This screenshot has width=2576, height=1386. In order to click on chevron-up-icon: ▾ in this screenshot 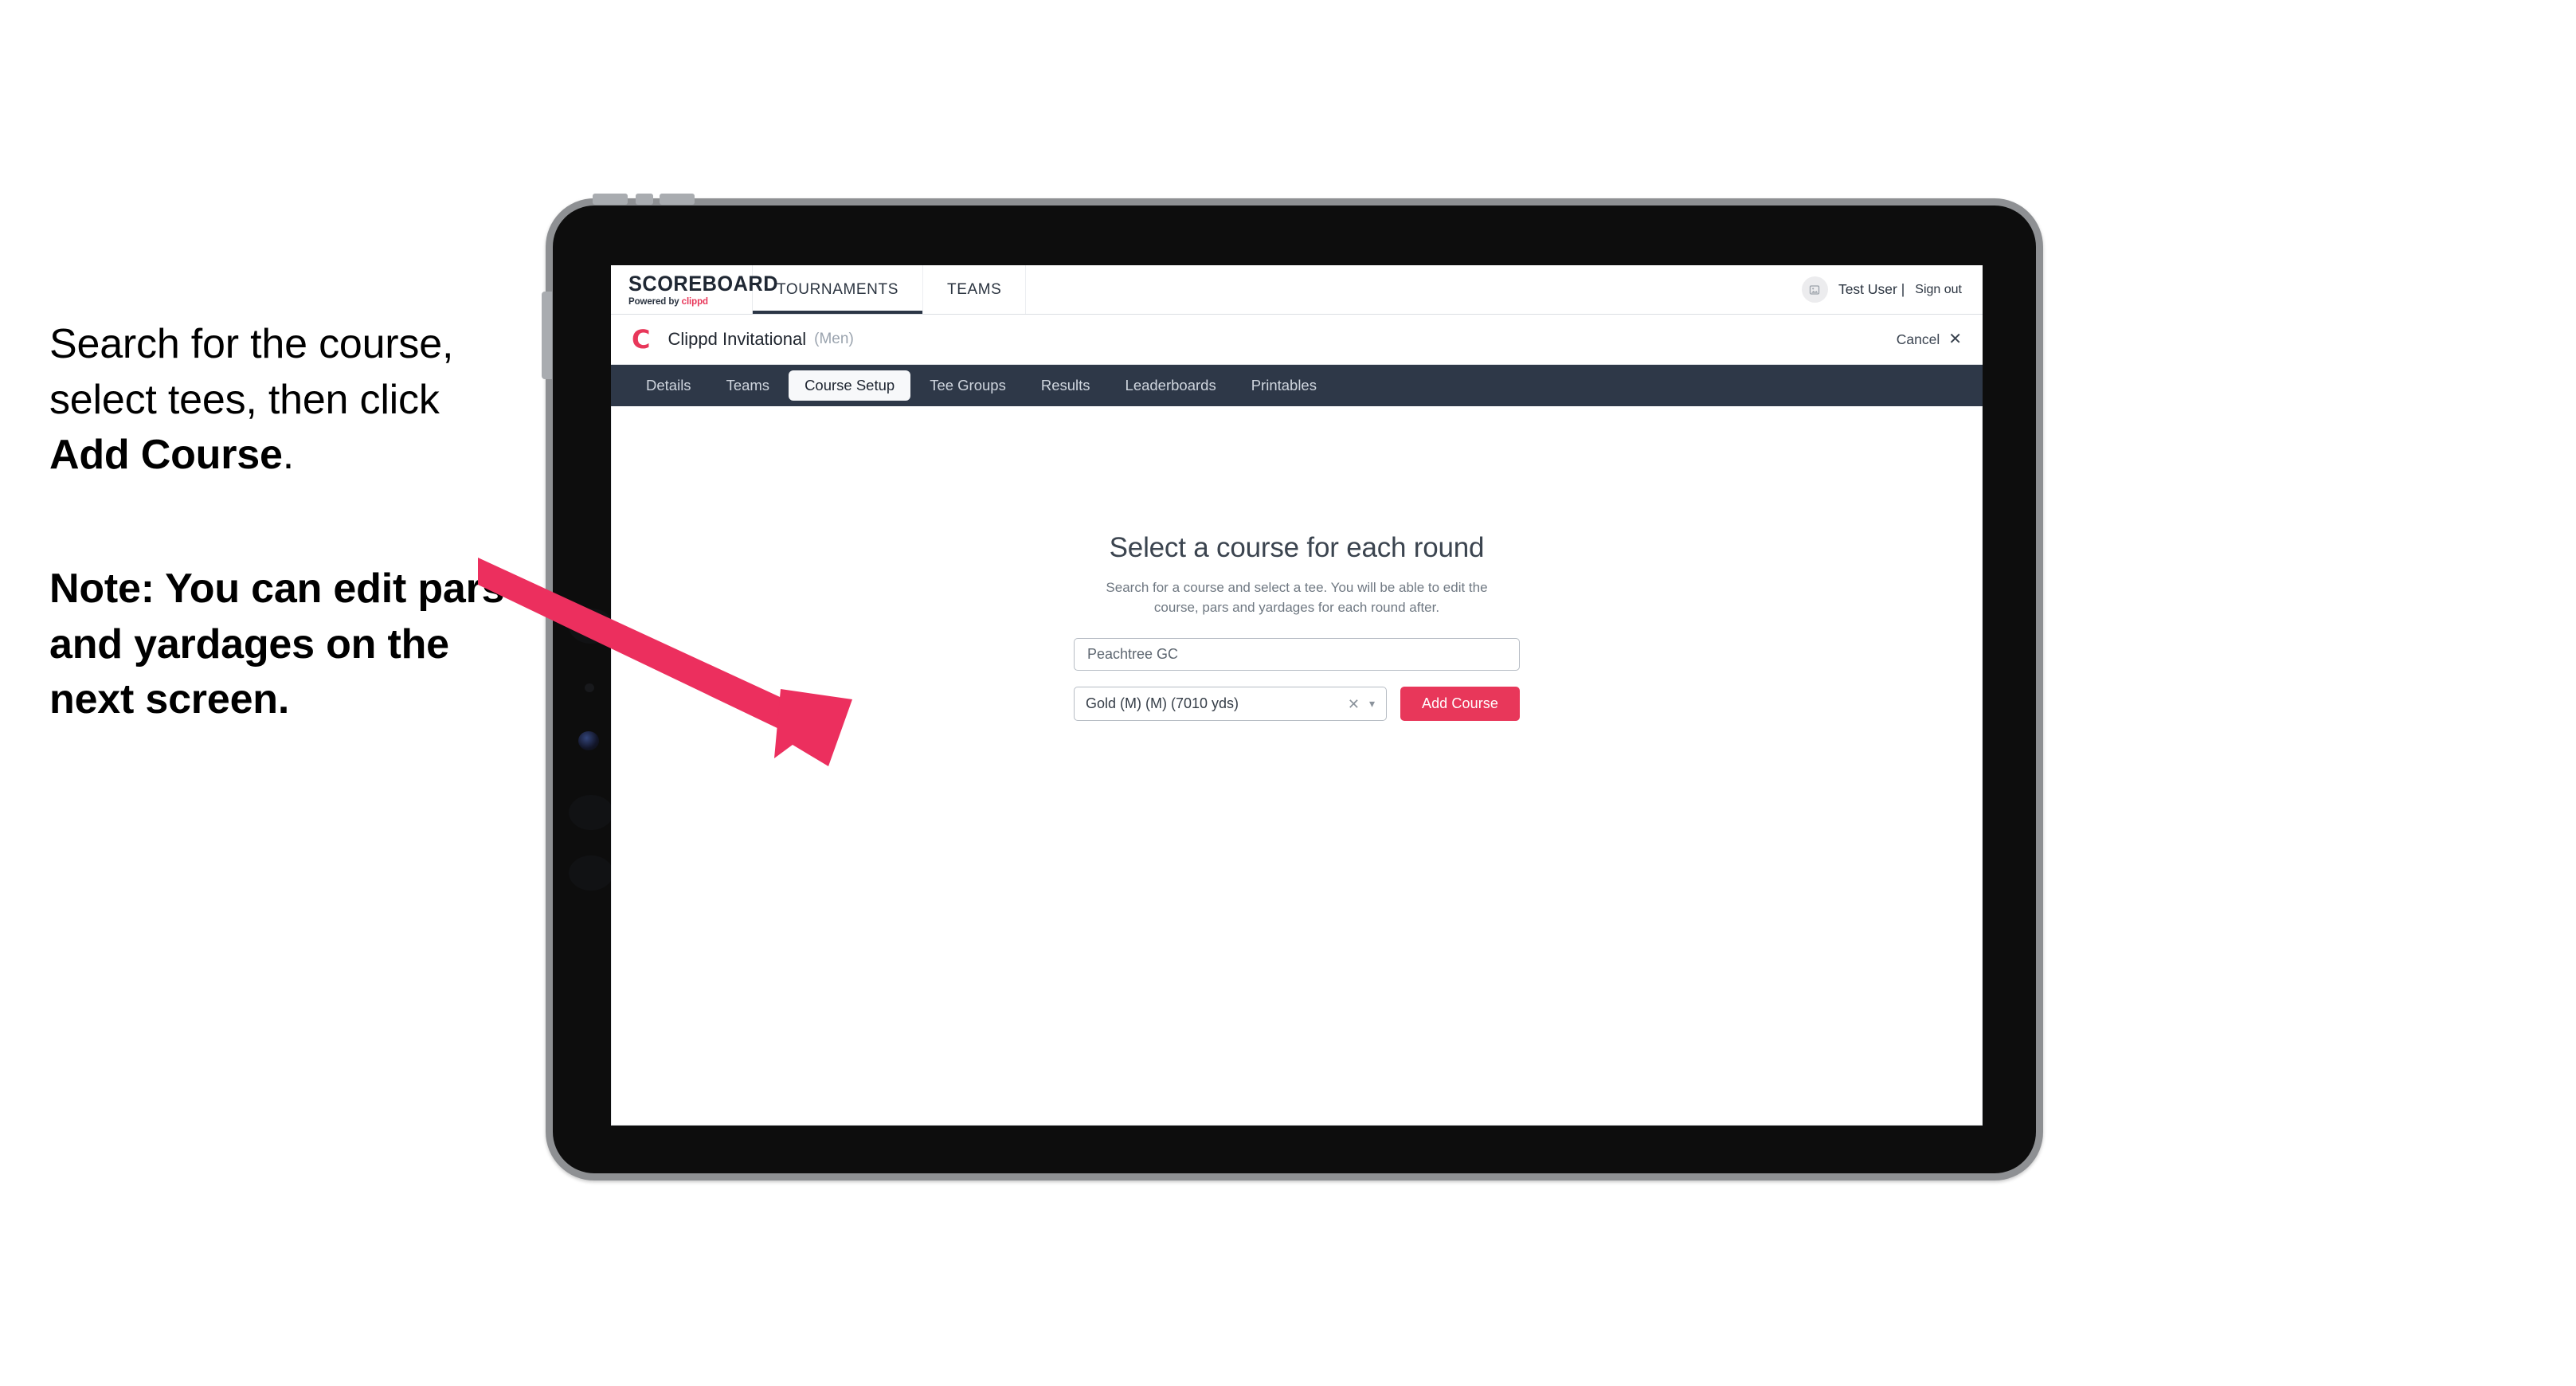, I will do `click(1371, 704)`.